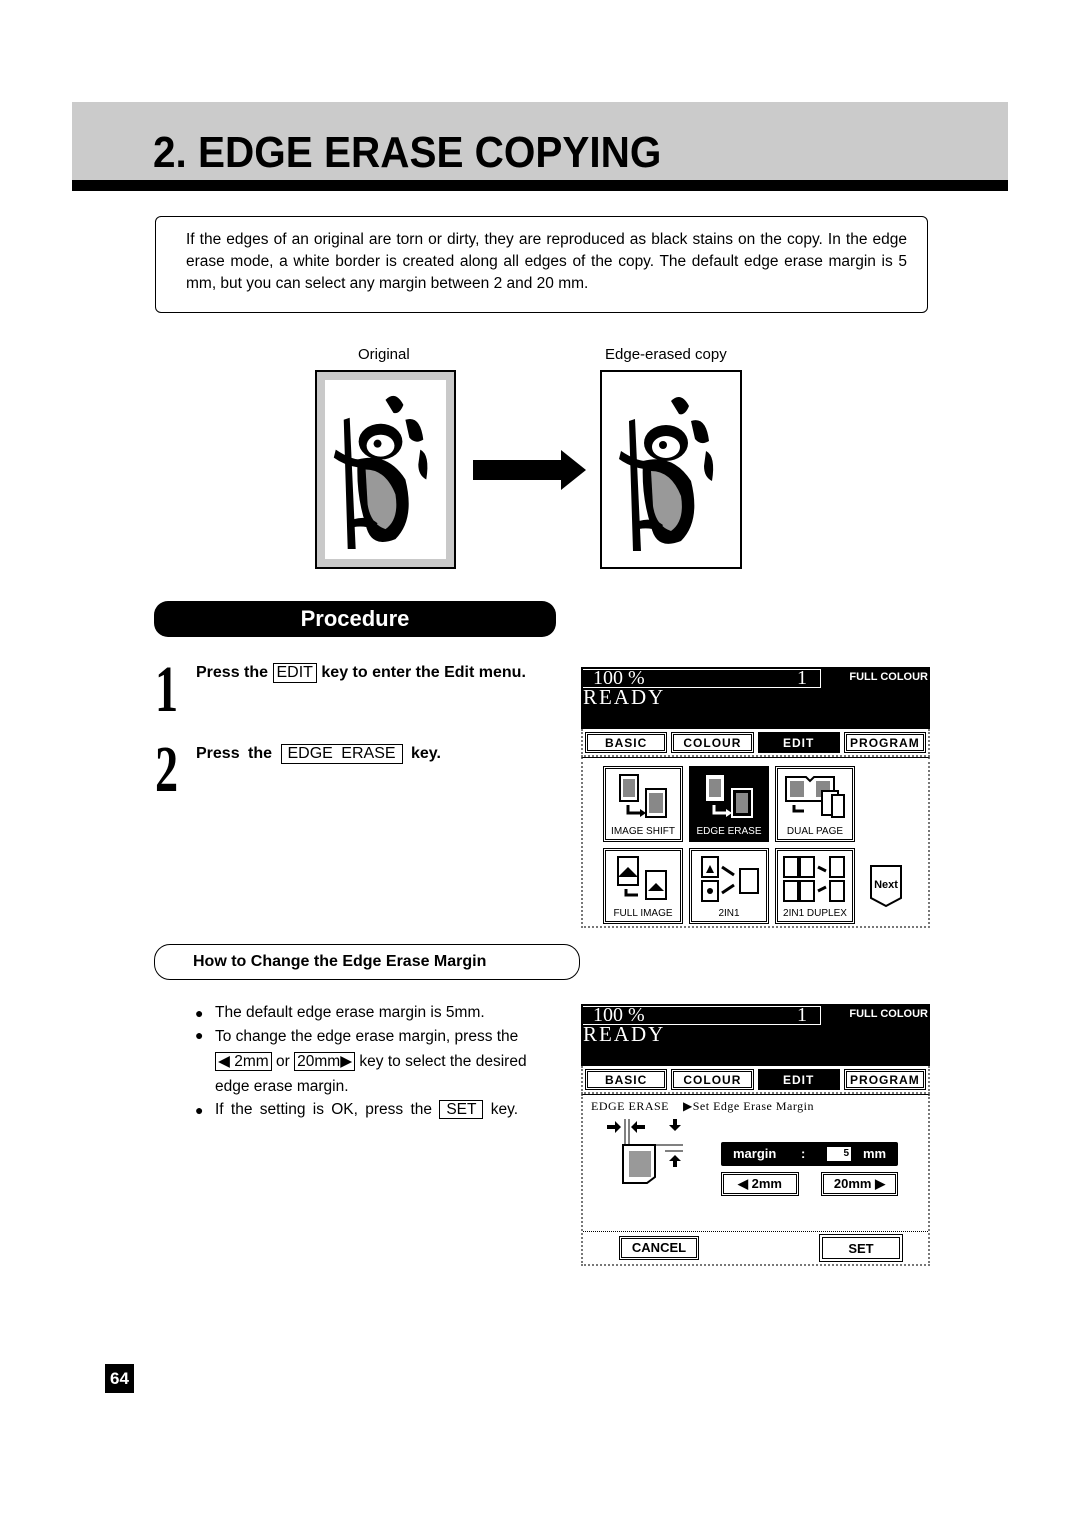  I want to click on 2in1-duplex-icon, so click(814, 879).